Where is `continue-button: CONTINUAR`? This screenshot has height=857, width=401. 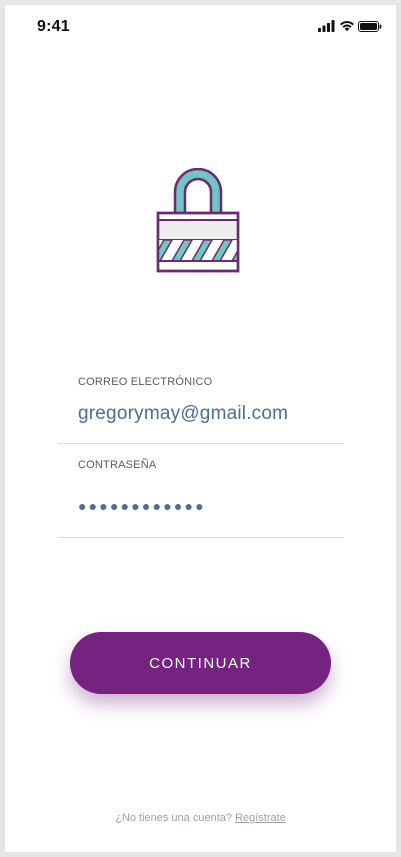 continue-button: CONTINUAR is located at coordinates (200, 663).